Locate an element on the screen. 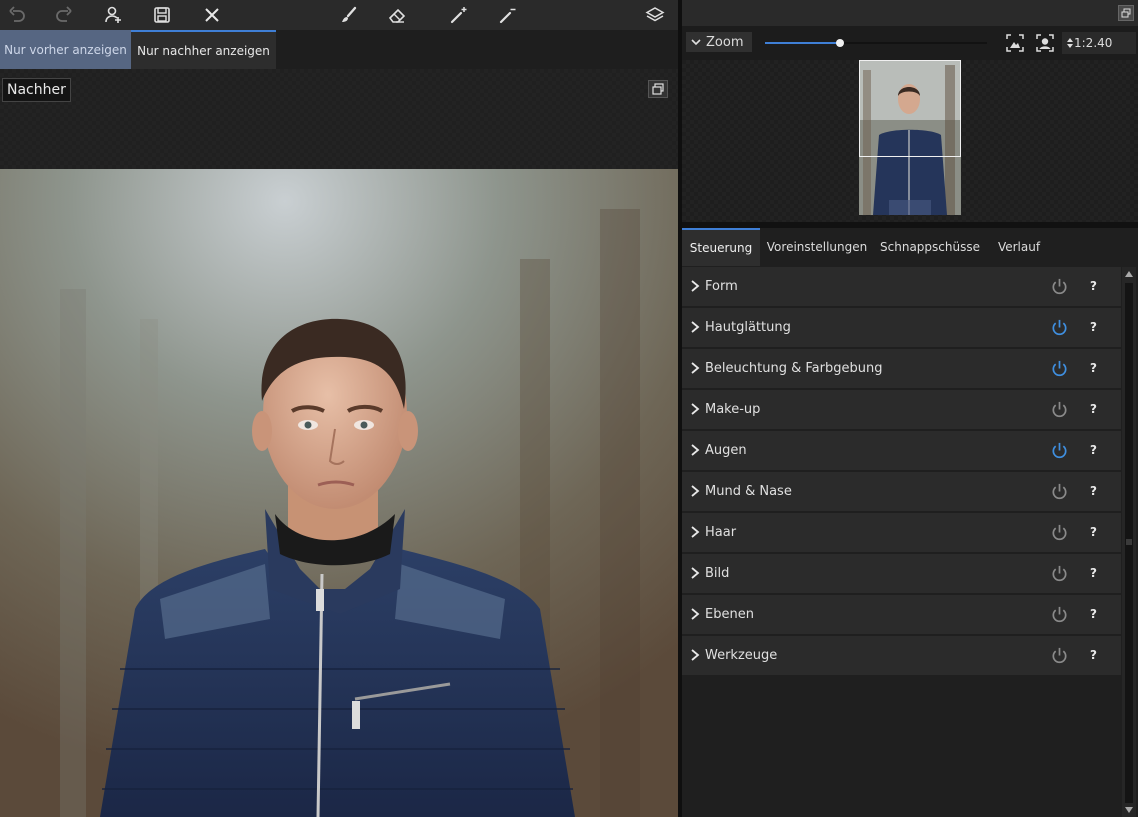 Image resolution: width=1138 pixels, height=817 pixels. section-bild: Bild ? is located at coordinates (901, 573).